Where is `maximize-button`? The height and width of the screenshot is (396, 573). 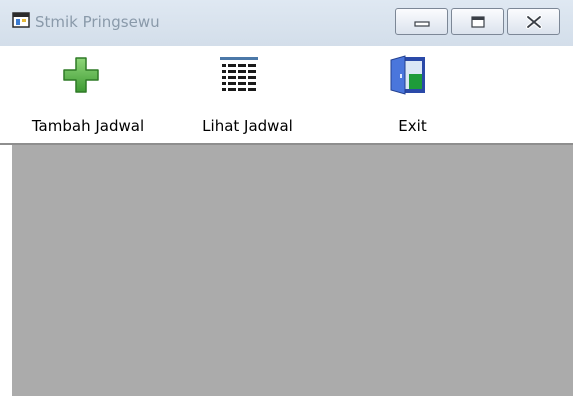
maximize-button is located at coordinates (477, 21).